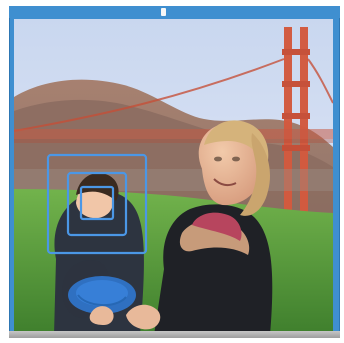 The width and height of the screenshot is (344, 343). Describe the element at coordinates (163, 12) in the screenshot. I see `resize-handle` at that location.